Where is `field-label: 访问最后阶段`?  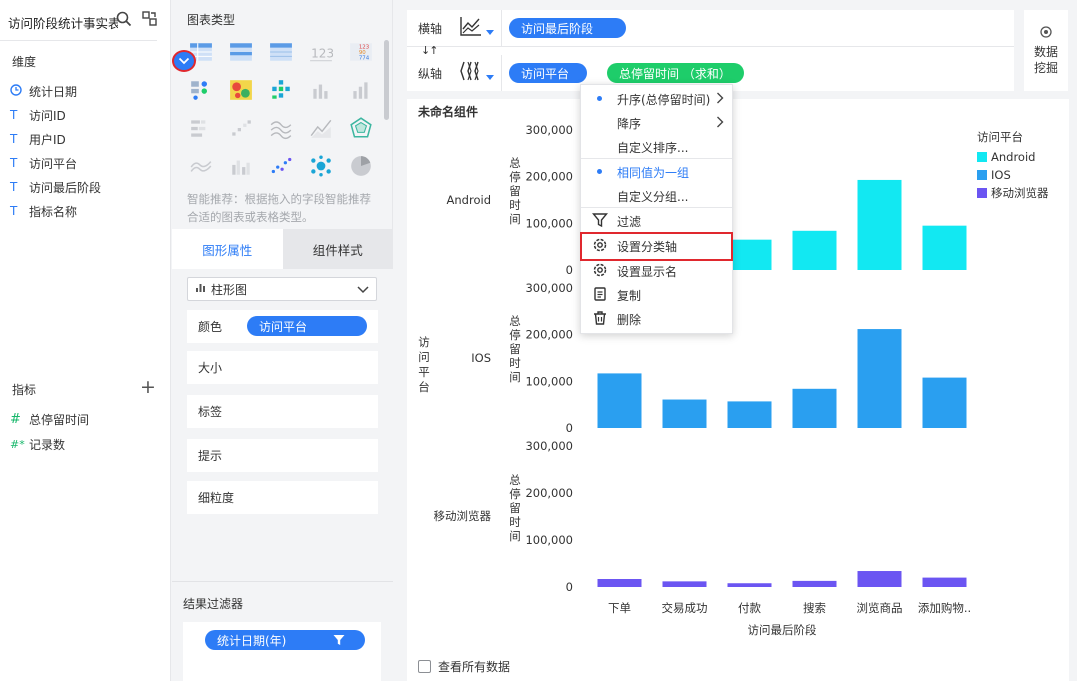
field-label: 访问最后阶段 is located at coordinates (65, 187).